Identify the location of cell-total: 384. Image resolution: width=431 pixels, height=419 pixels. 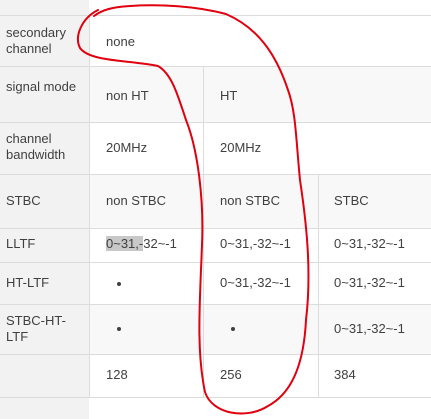
(345, 374).